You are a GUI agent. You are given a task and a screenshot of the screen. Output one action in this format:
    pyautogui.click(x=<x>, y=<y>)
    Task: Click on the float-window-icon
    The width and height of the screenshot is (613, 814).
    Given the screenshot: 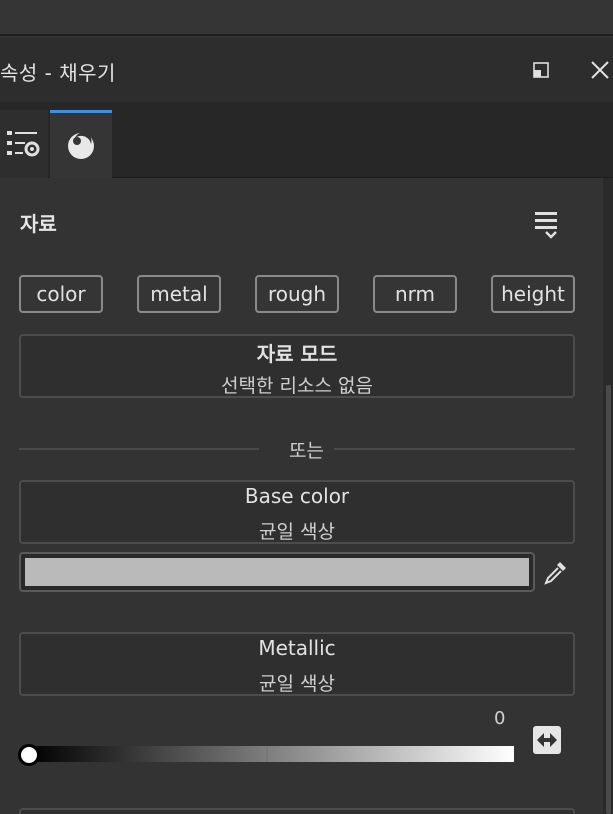 What is the action you would take?
    pyautogui.click(x=541, y=70)
    